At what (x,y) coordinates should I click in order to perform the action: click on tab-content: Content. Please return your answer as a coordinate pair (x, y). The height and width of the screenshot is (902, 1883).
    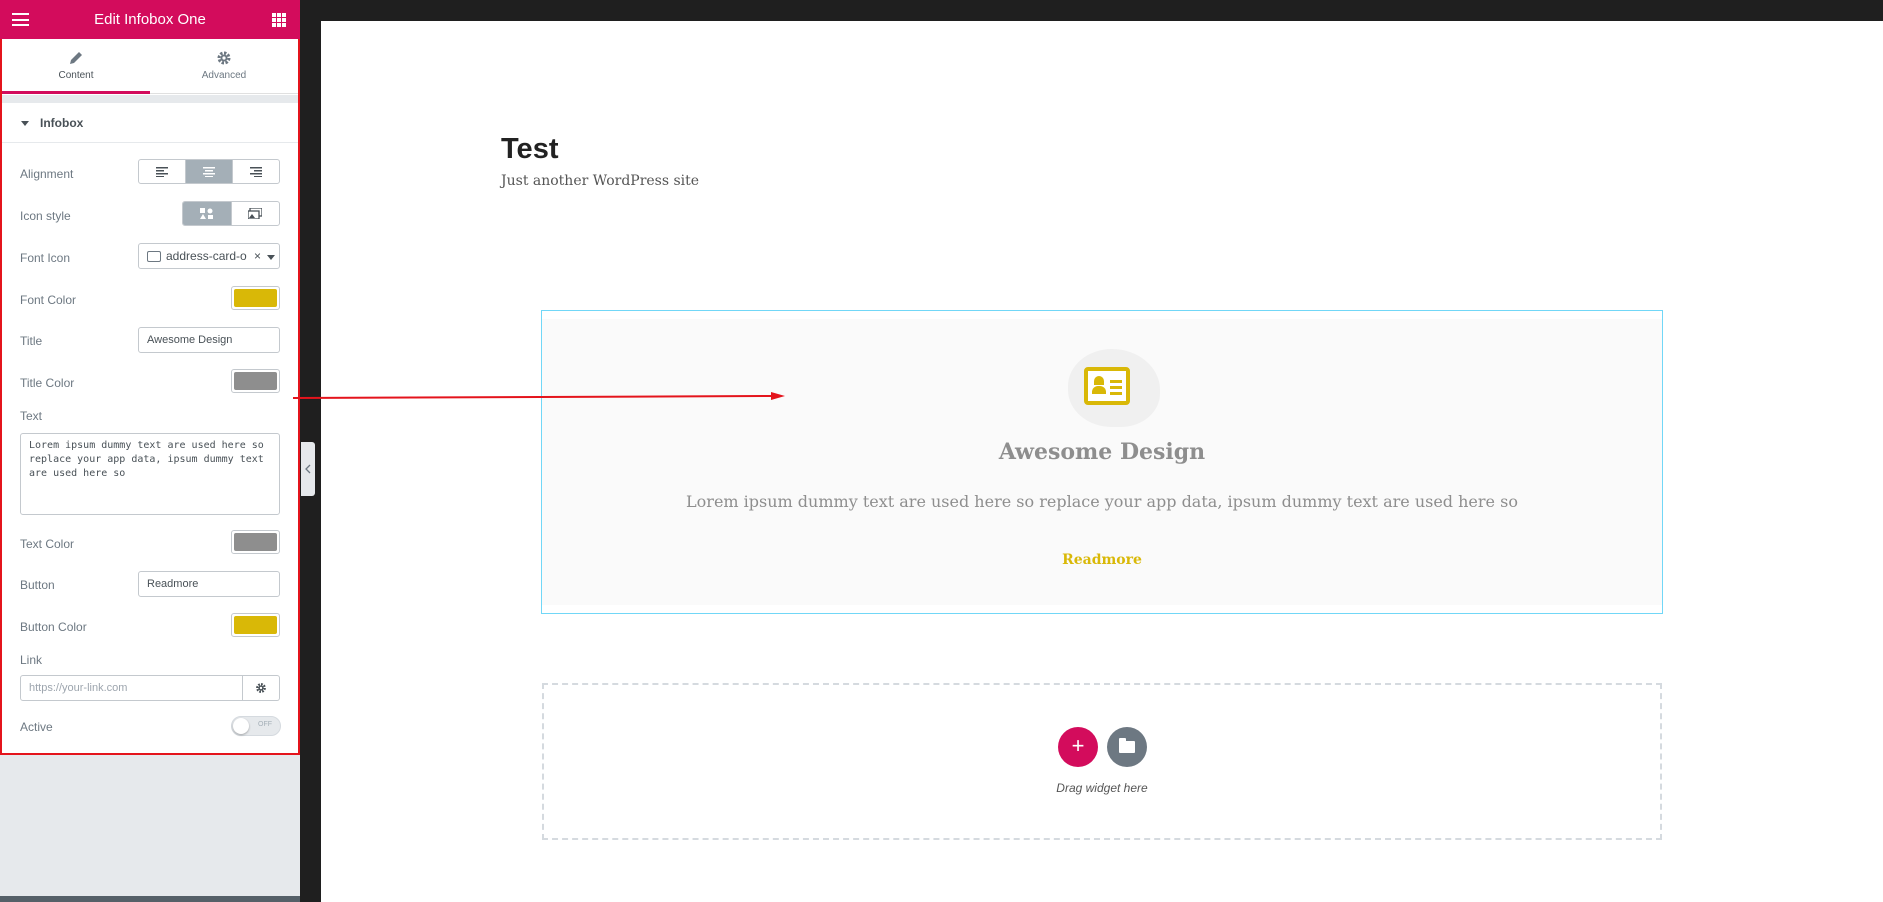
    Looking at the image, I should click on (76, 66).